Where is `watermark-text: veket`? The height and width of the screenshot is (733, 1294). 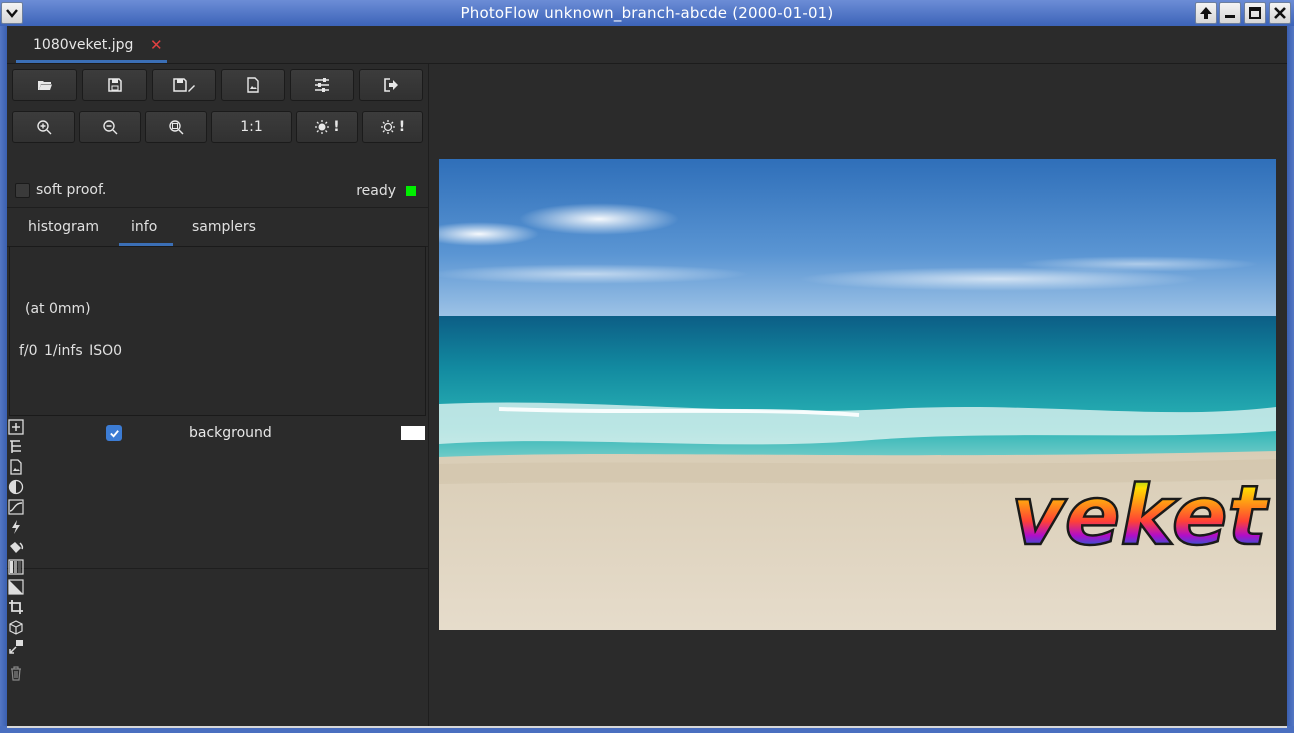 watermark-text: veket is located at coordinates (1140, 516).